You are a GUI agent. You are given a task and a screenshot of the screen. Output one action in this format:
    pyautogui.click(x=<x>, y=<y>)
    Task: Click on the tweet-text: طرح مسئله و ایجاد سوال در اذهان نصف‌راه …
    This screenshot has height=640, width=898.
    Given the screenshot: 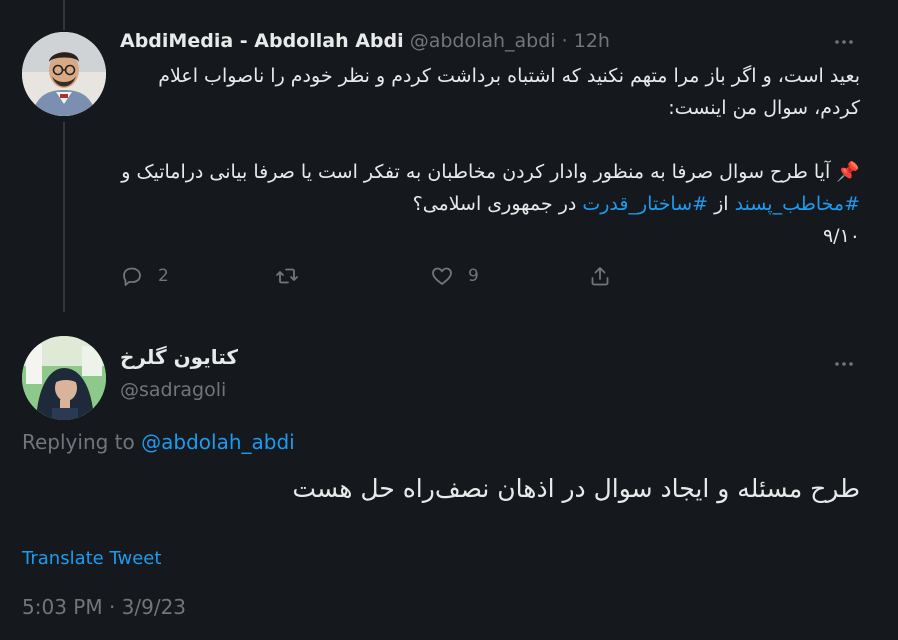 What is the action you would take?
    pyautogui.click(x=576, y=488)
    